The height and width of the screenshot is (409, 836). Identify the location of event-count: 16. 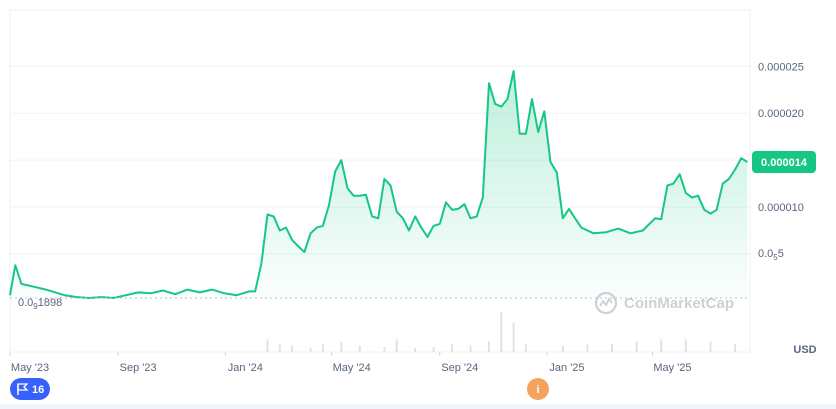
(38, 390).